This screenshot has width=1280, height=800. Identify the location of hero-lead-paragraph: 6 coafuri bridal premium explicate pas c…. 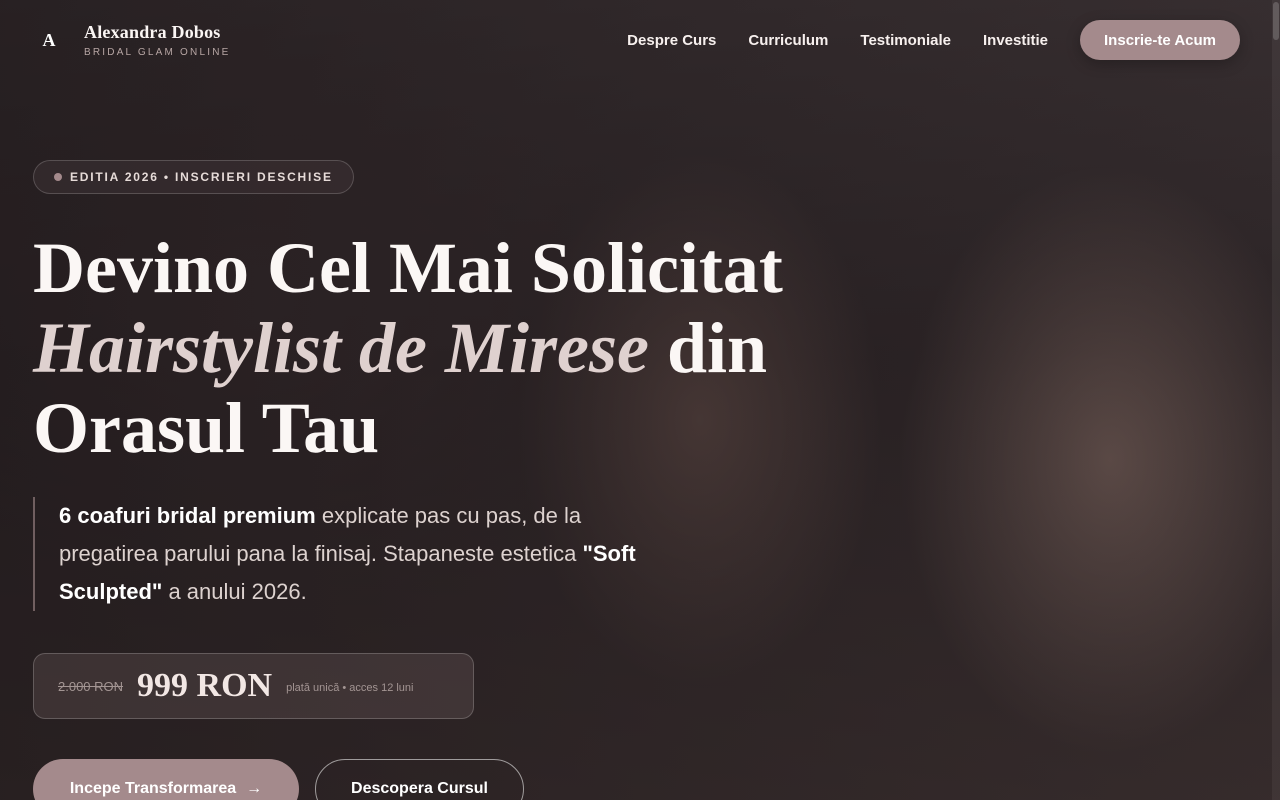
(353, 554).